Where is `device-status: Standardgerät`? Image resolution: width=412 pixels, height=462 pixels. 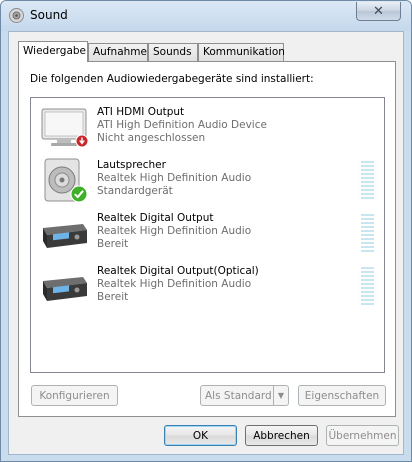
device-status: Standardgerät is located at coordinates (135, 191).